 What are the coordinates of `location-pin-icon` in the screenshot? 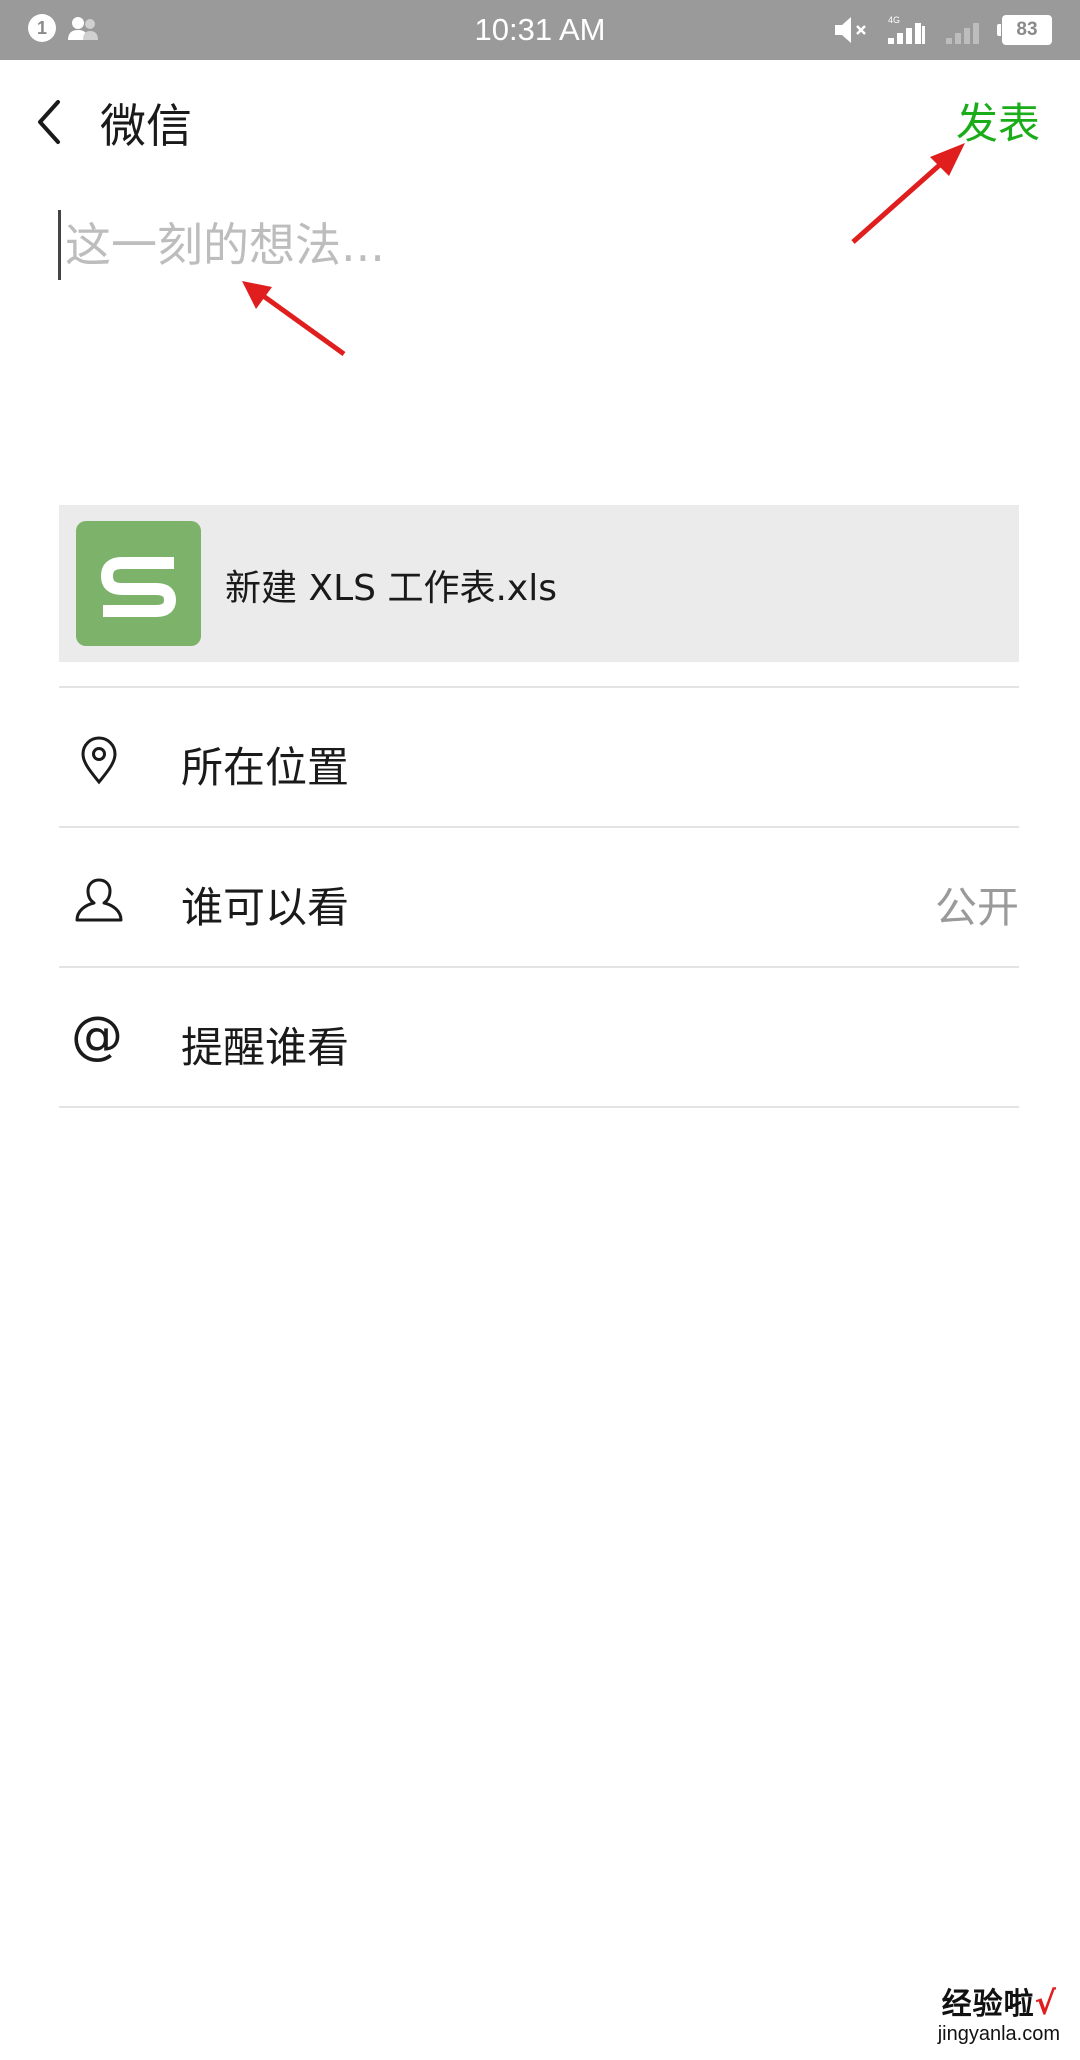 It's located at (99, 760).